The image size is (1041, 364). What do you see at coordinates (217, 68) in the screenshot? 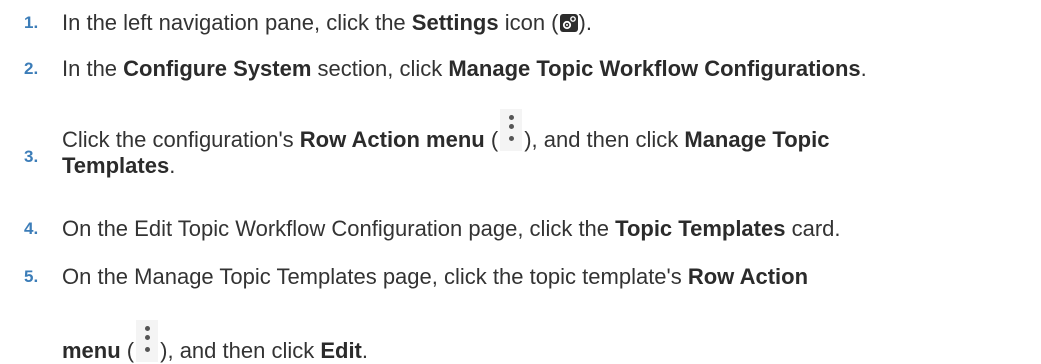
I see `ui-term-configure-system: Configure System` at bounding box center [217, 68].